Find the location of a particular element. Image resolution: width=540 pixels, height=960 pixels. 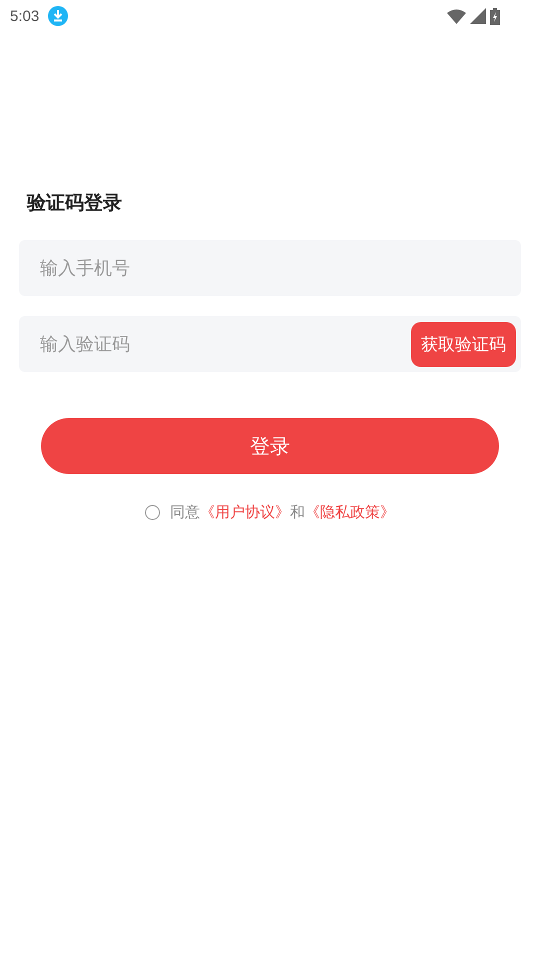

page-title: 验证码登录 is located at coordinates (74, 203).